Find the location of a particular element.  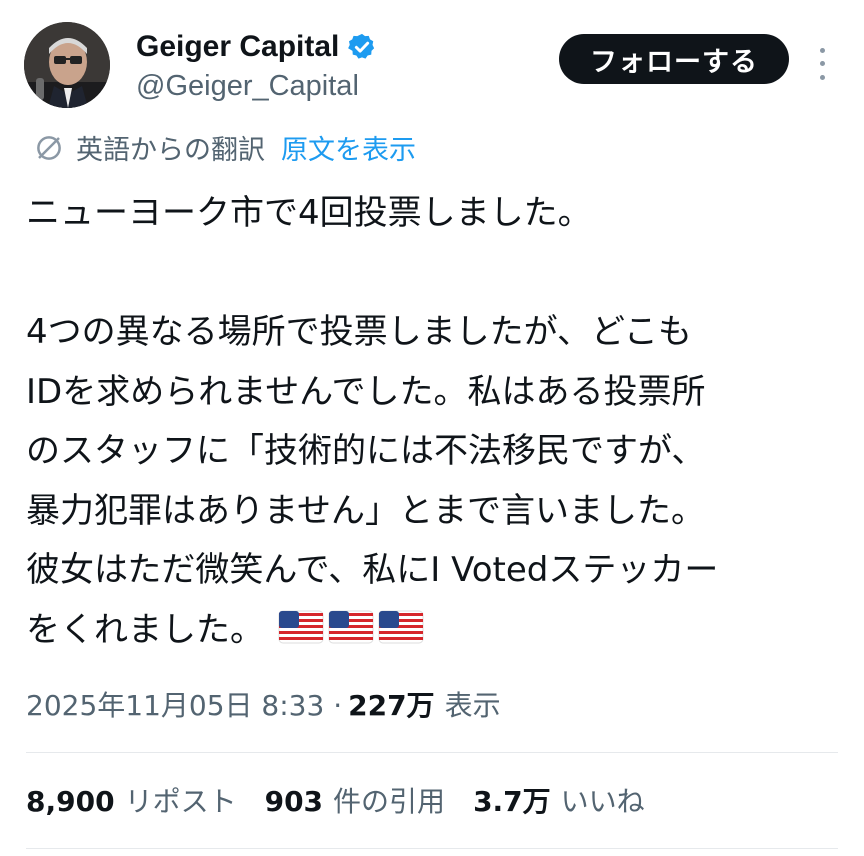

translation-label: 英語からの翻訳 is located at coordinates (170, 150).